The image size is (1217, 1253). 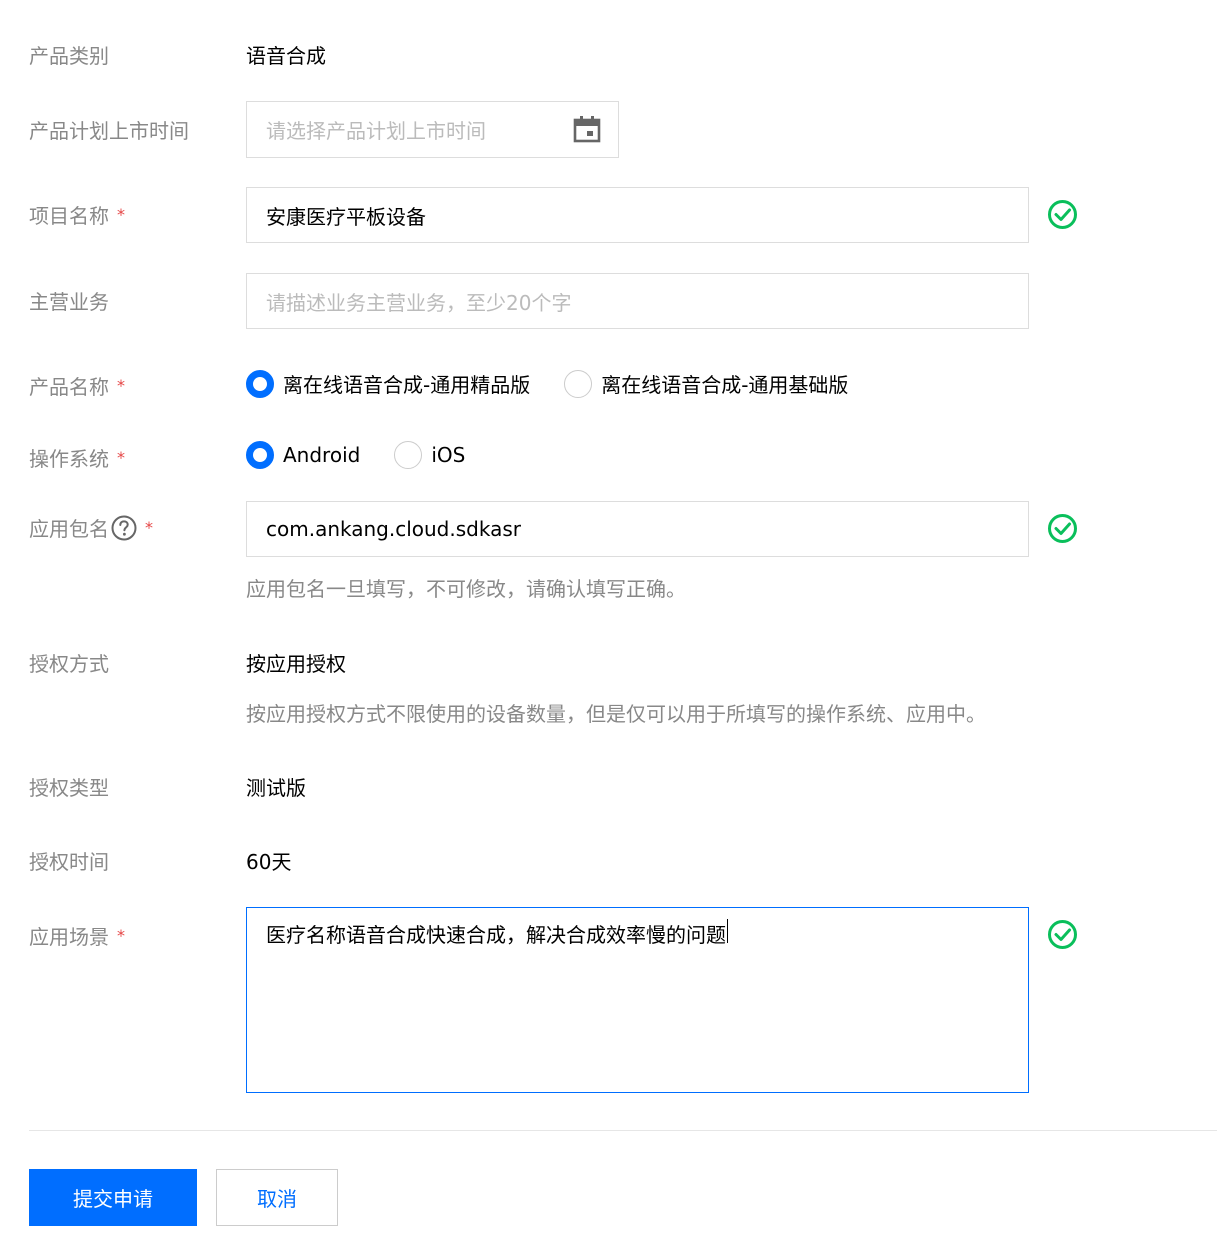 I want to click on scenario-label: 应用场景 *, so click(x=77, y=937).